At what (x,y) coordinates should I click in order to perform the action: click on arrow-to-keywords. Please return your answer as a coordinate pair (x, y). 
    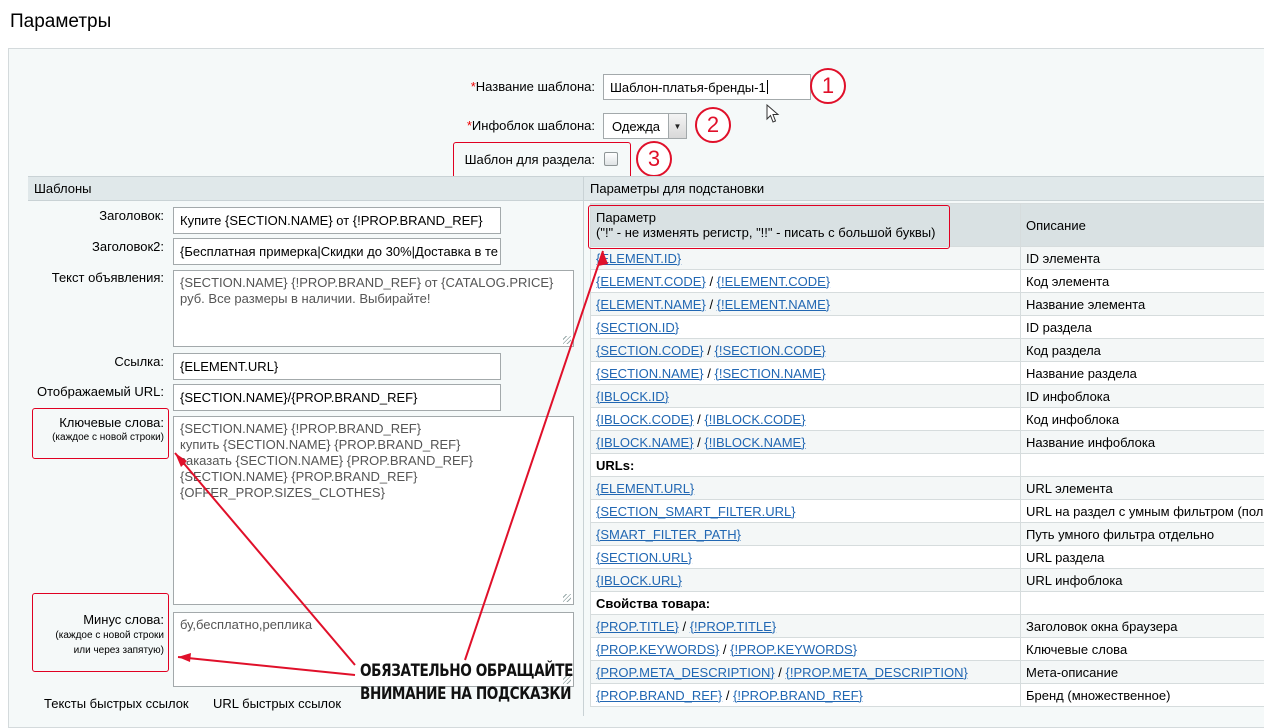
    Looking at the image, I should click on (265, 559).